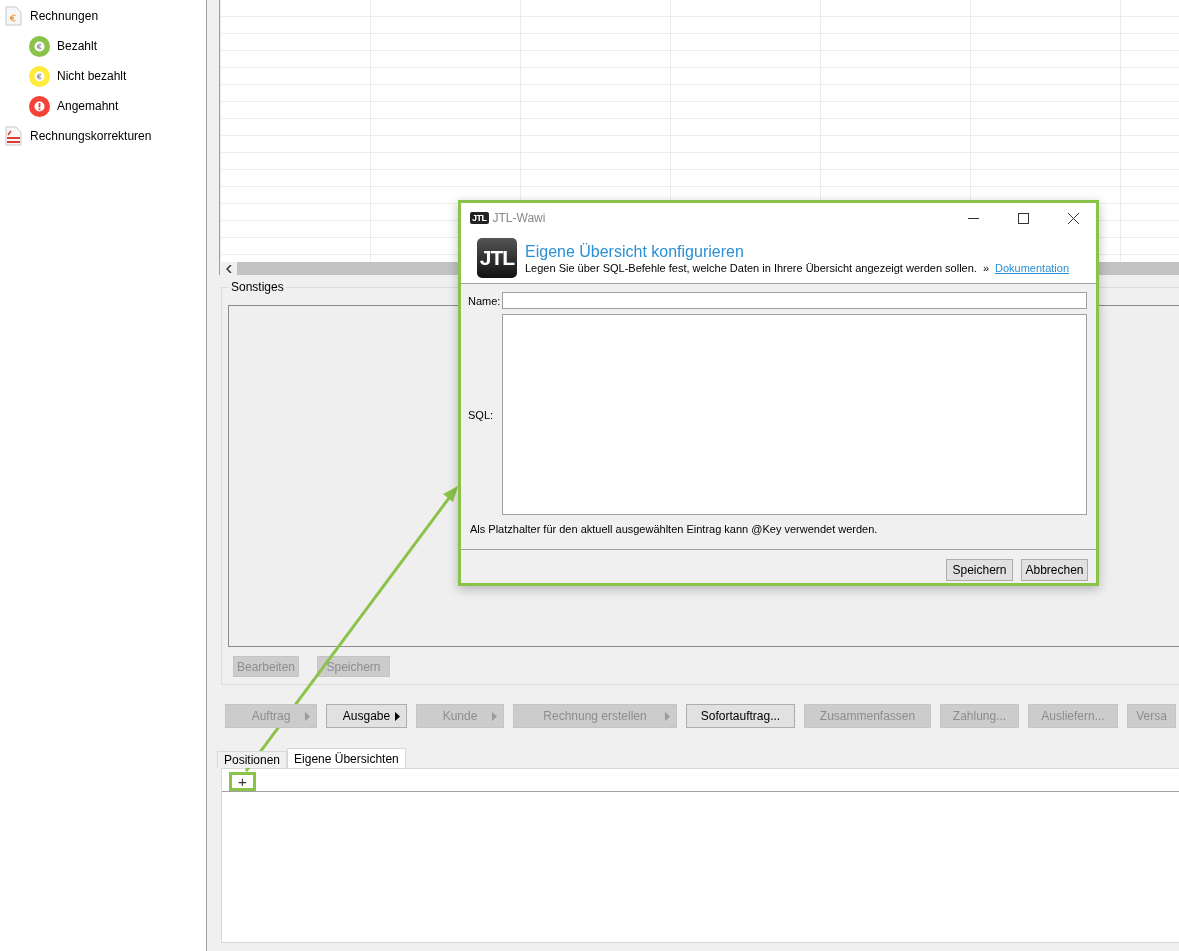 The image size is (1179, 951). Describe the element at coordinates (1032, 267) in the screenshot. I see `documentation-link: Dokumentation` at that location.